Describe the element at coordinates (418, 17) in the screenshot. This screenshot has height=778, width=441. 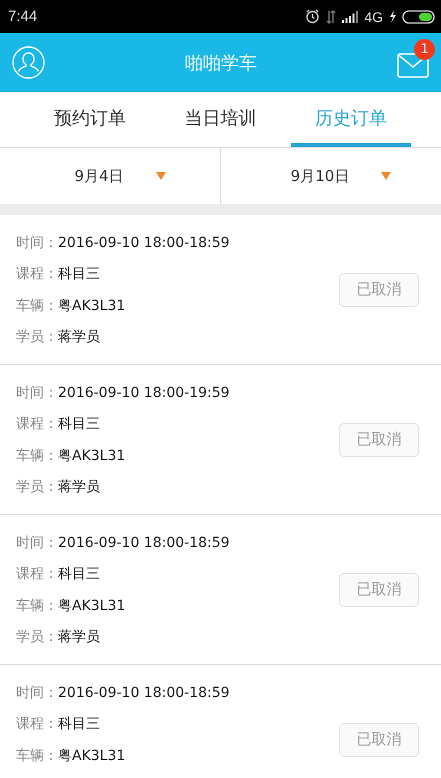
I see `battery-icon` at that location.